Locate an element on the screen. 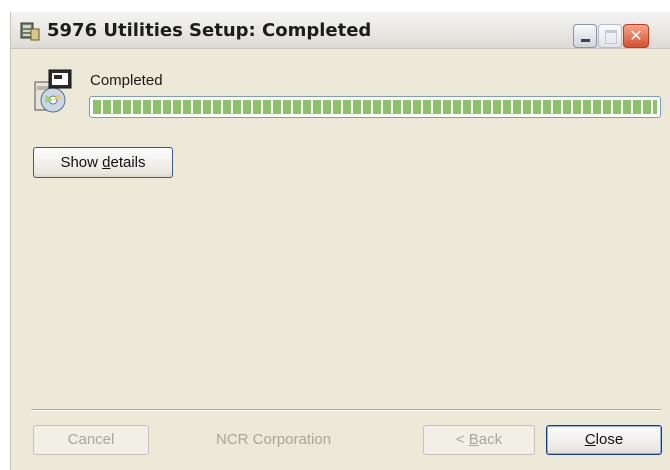  back-button: < Back is located at coordinates (479, 440).